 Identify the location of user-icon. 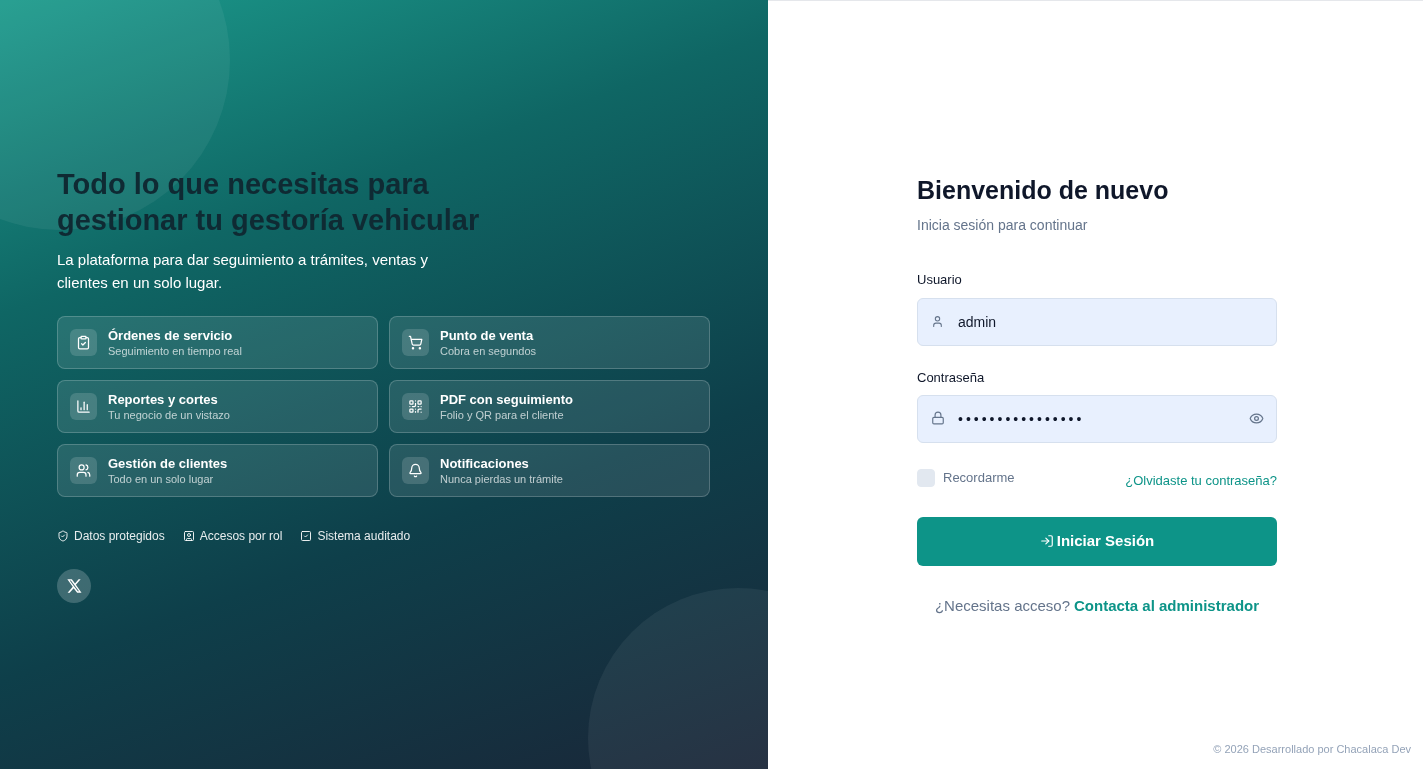
(937, 321).